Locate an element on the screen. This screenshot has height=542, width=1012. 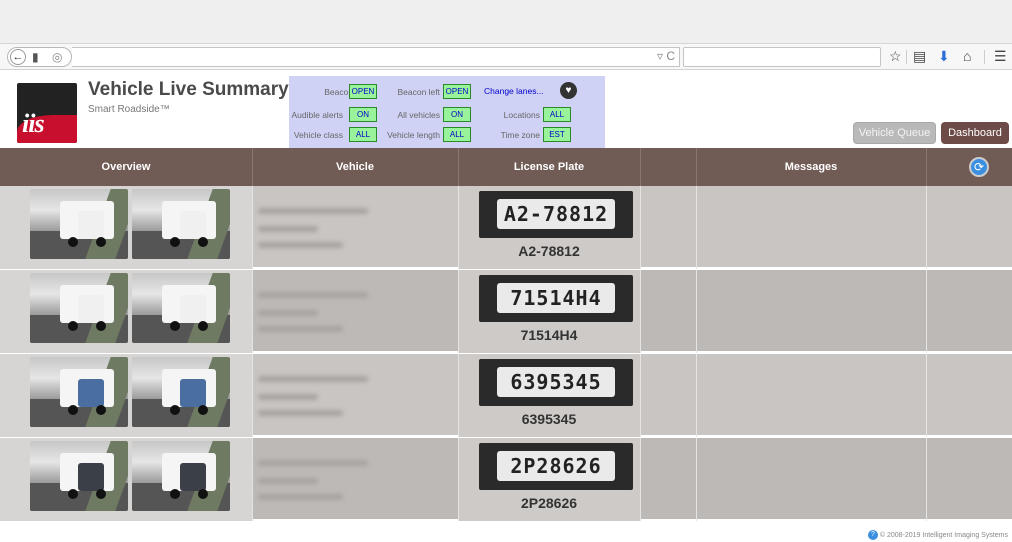
time-zone-value: EST is located at coordinates (557, 134).